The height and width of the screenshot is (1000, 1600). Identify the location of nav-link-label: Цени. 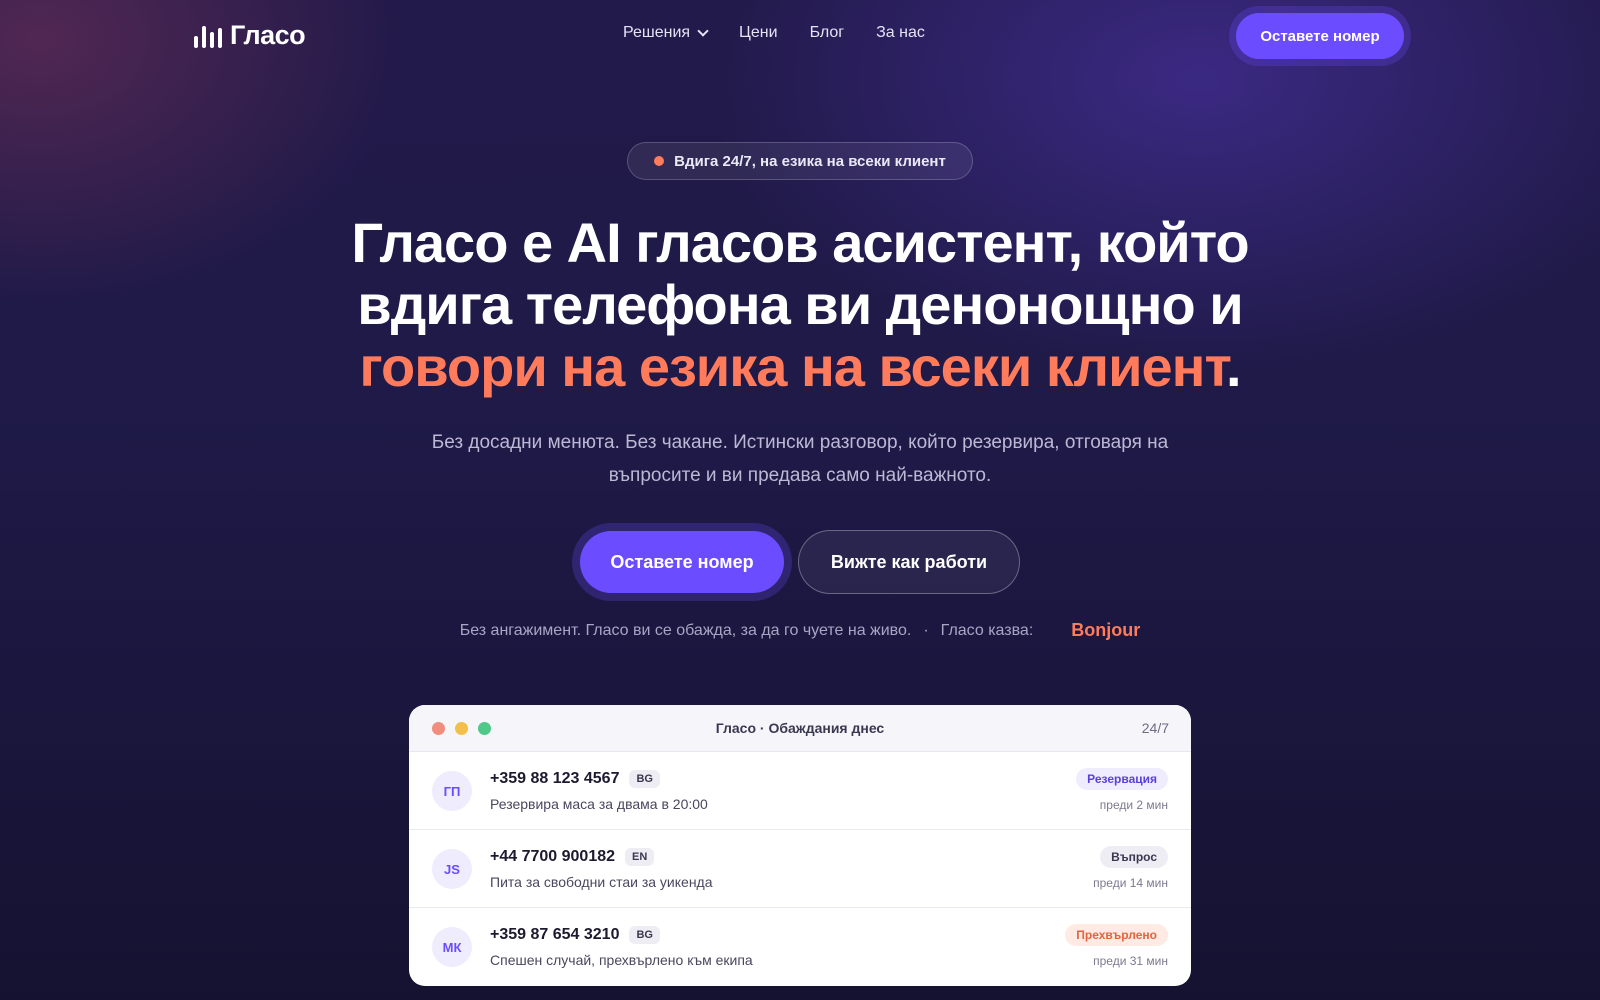
(758, 32).